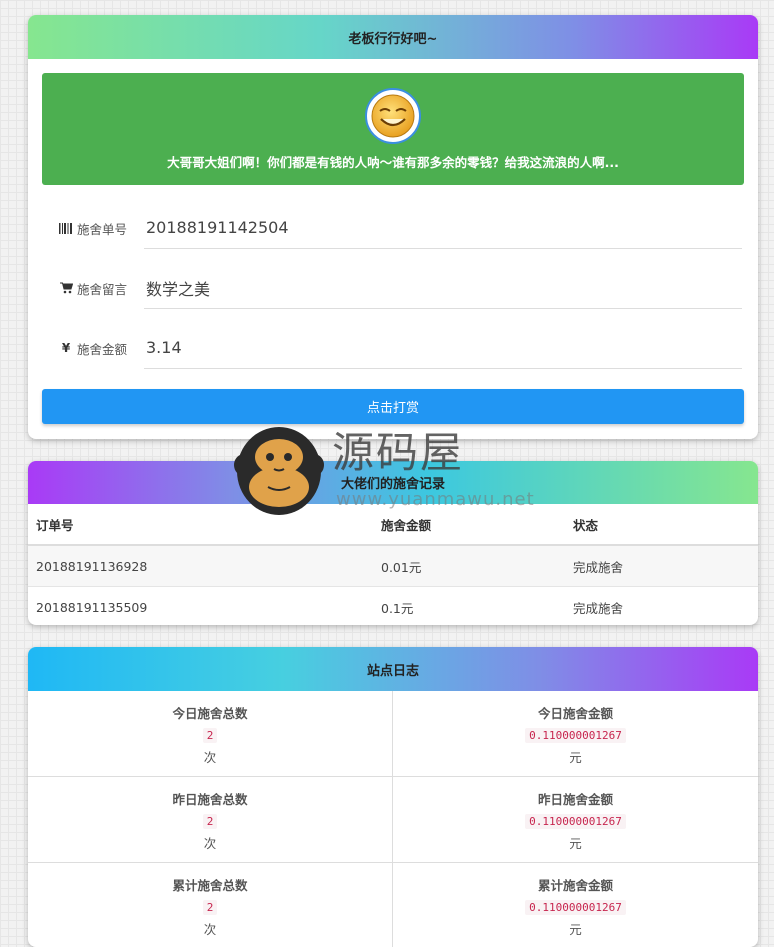 The width and height of the screenshot is (774, 947). Describe the element at coordinates (575, 905) in the screenshot. I see `stat-total-amount: 累计施舍金额 0.110000001267 元` at that location.